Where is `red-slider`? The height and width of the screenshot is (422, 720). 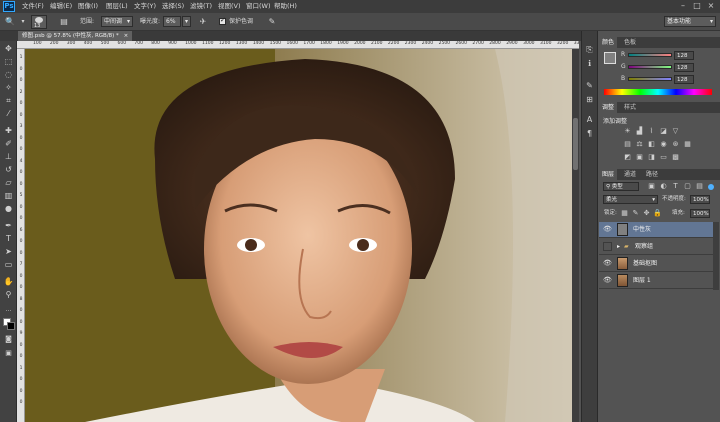
red-slider is located at coordinates (650, 55).